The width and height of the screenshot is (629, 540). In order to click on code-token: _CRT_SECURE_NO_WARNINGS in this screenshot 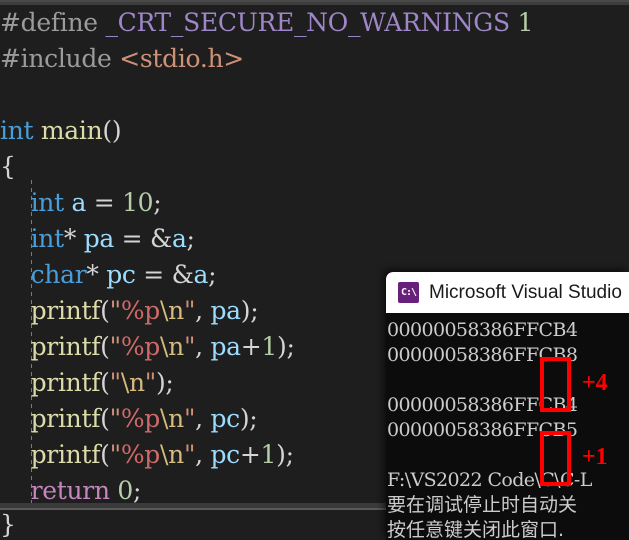, I will do `click(307, 22)`.